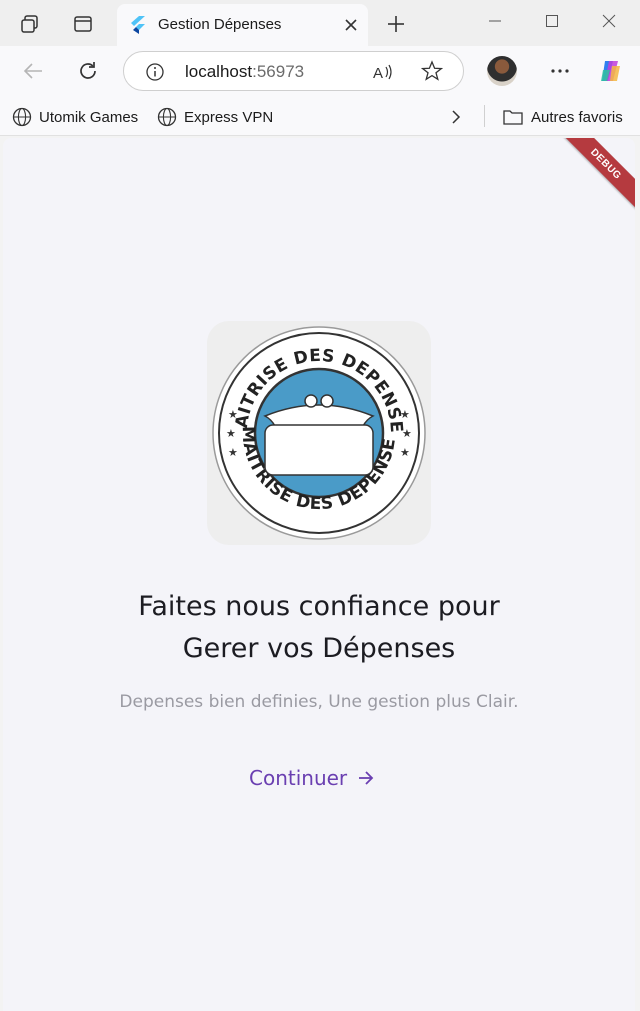 The image size is (640, 1011). I want to click on browser-title-bar: Gestion Dépenses, so click(320, 23).